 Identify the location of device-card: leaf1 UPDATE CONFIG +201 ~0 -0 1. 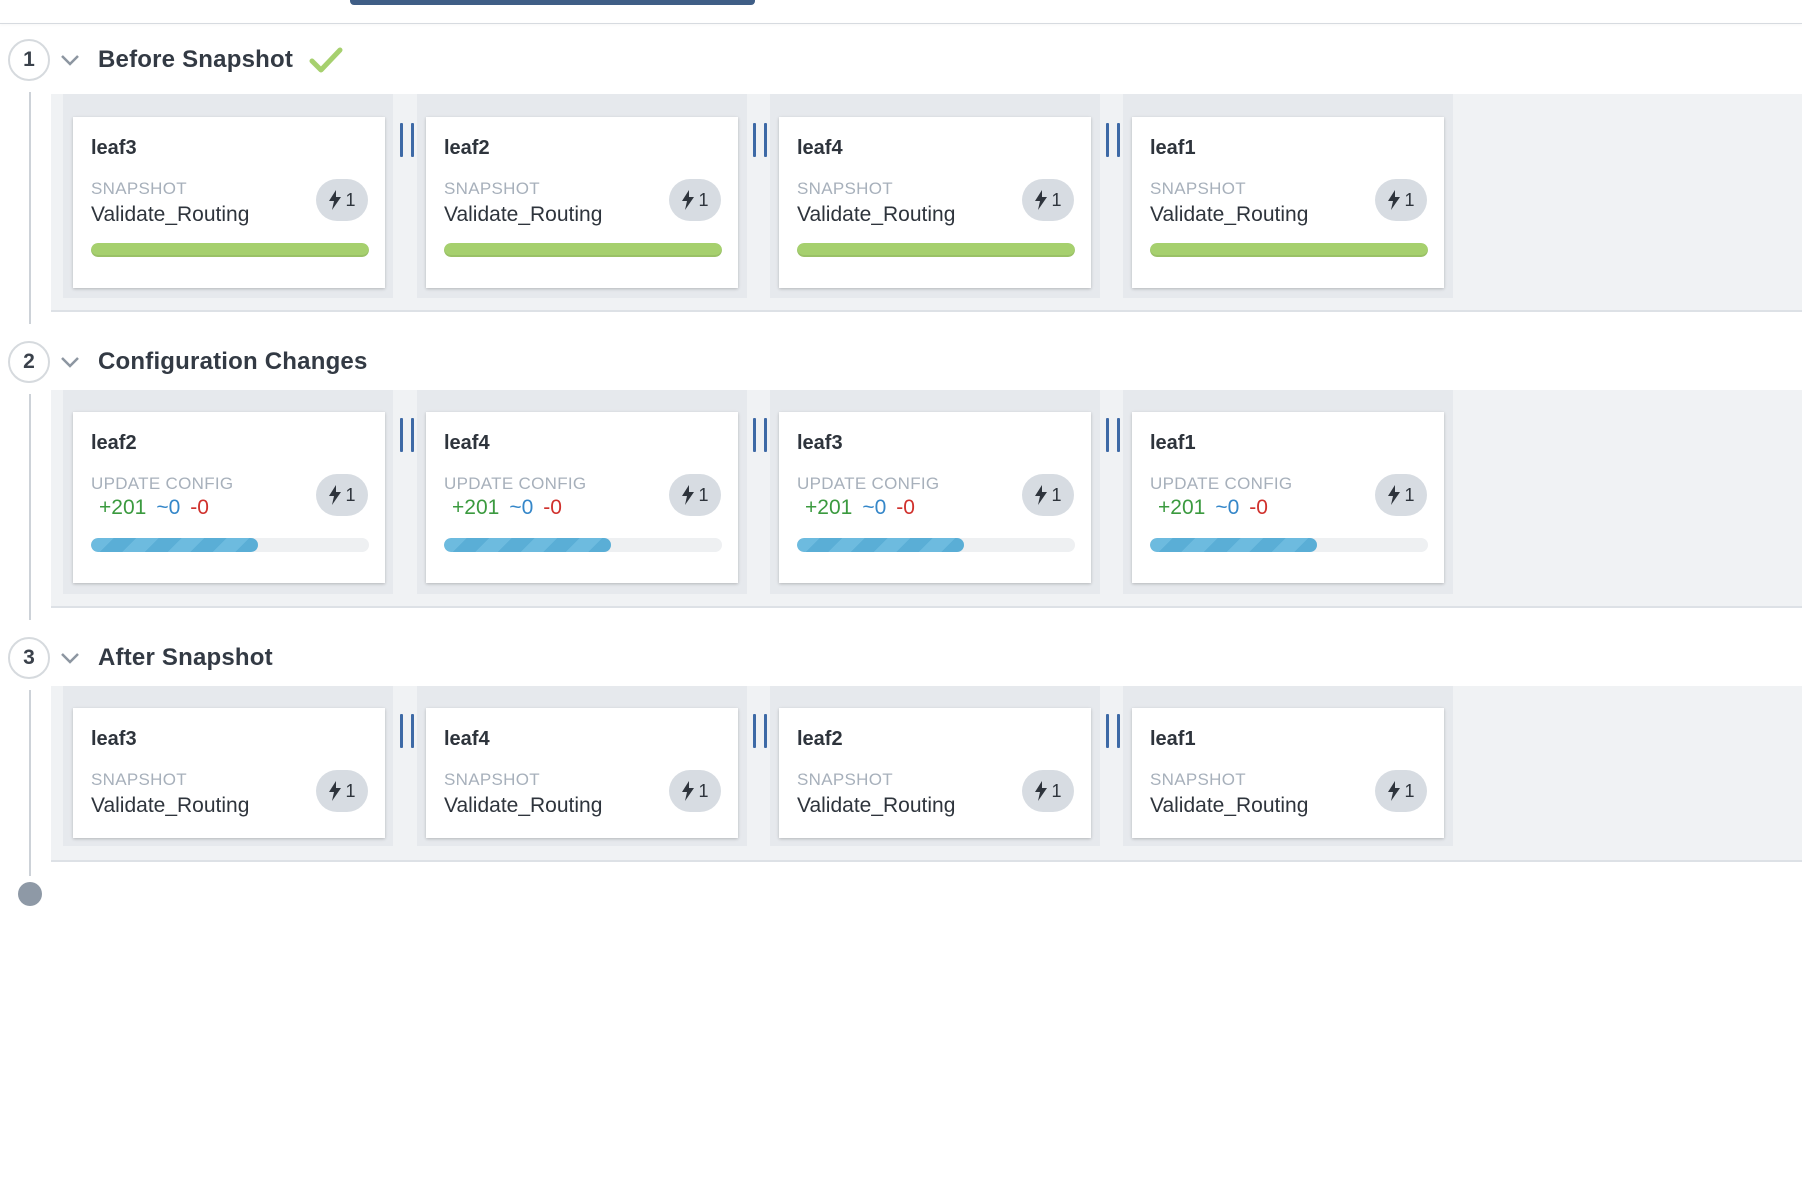
(1288, 497).